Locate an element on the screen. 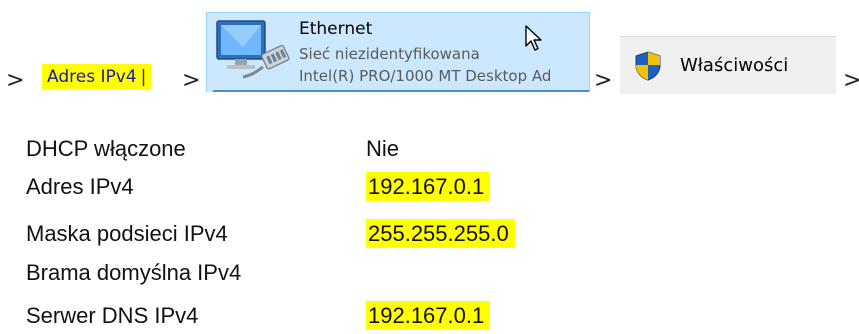 The width and height of the screenshot is (859, 334). detail-value-subnet: 255.255.255.0 is located at coordinates (440, 233).